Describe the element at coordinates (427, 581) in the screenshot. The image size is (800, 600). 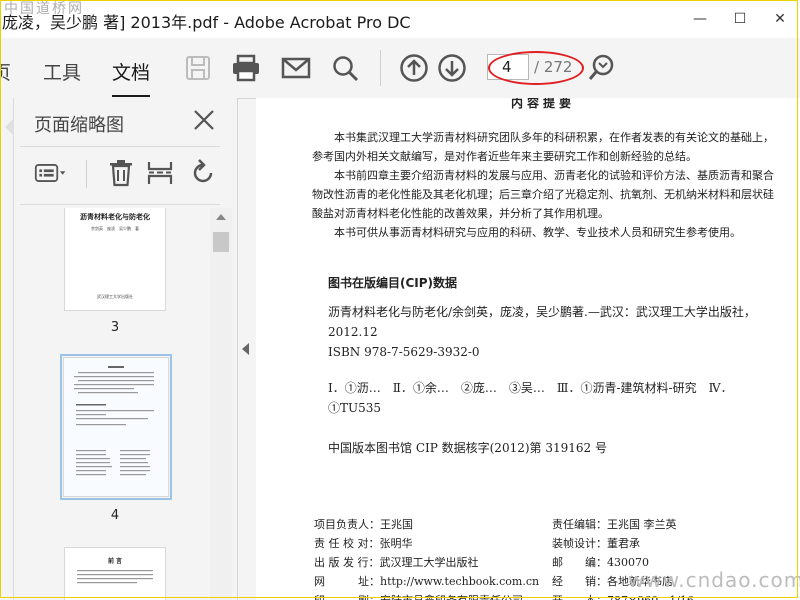
I see `meta-line: 网 址：http://www.techbook.com.cn` at that location.